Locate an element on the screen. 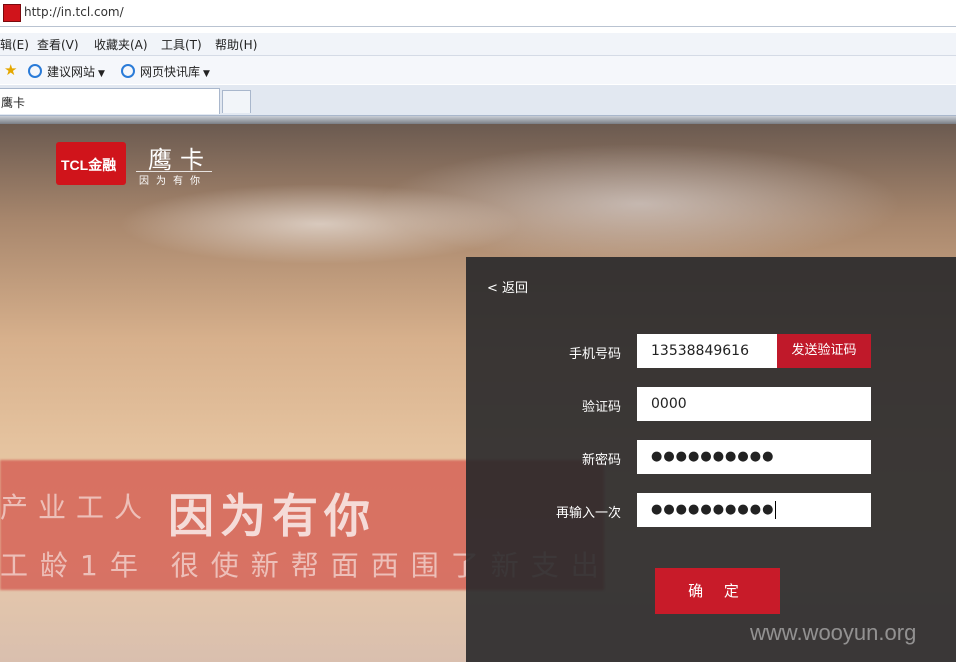 This screenshot has height=662, width=956. menu-tools: 工具(T) is located at coordinates (181, 44).